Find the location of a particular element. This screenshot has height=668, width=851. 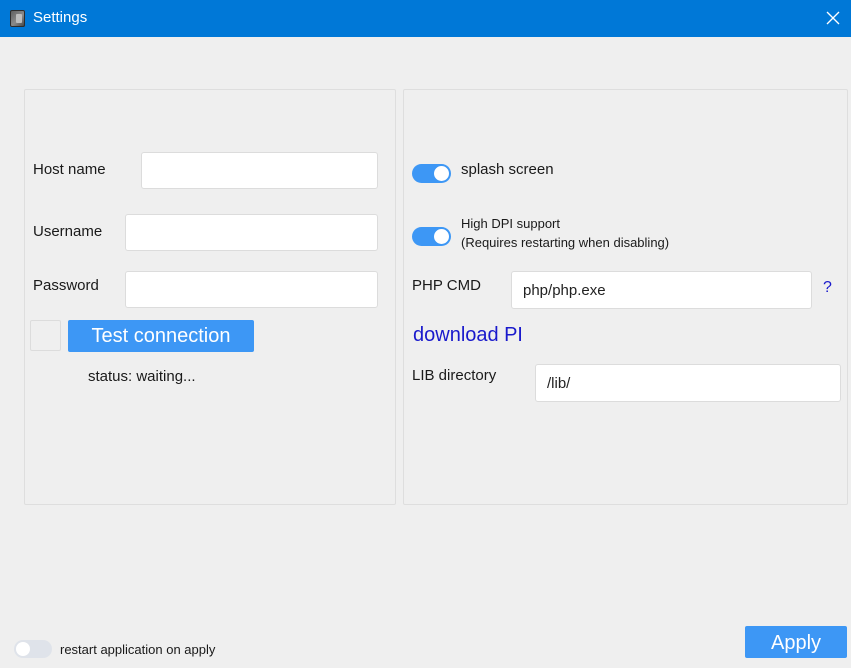

host-name-label: Host name is located at coordinates (69, 169).